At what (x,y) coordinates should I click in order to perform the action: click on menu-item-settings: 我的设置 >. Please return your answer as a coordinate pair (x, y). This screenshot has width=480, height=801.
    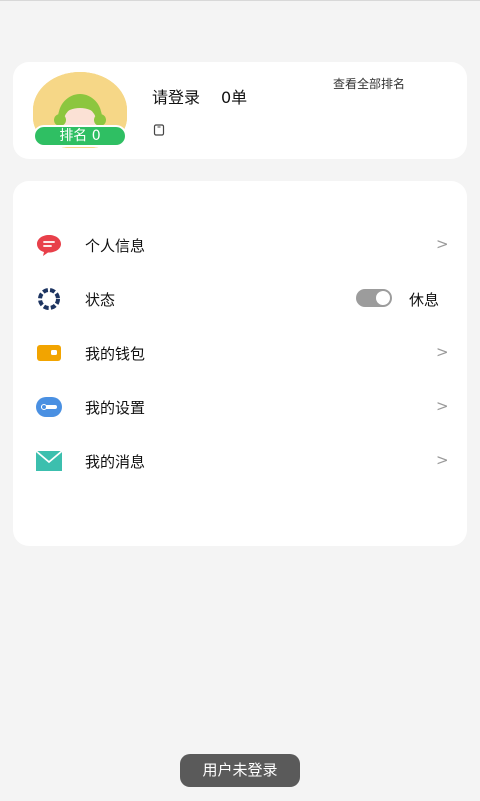
    Looking at the image, I should click on (240, 407).